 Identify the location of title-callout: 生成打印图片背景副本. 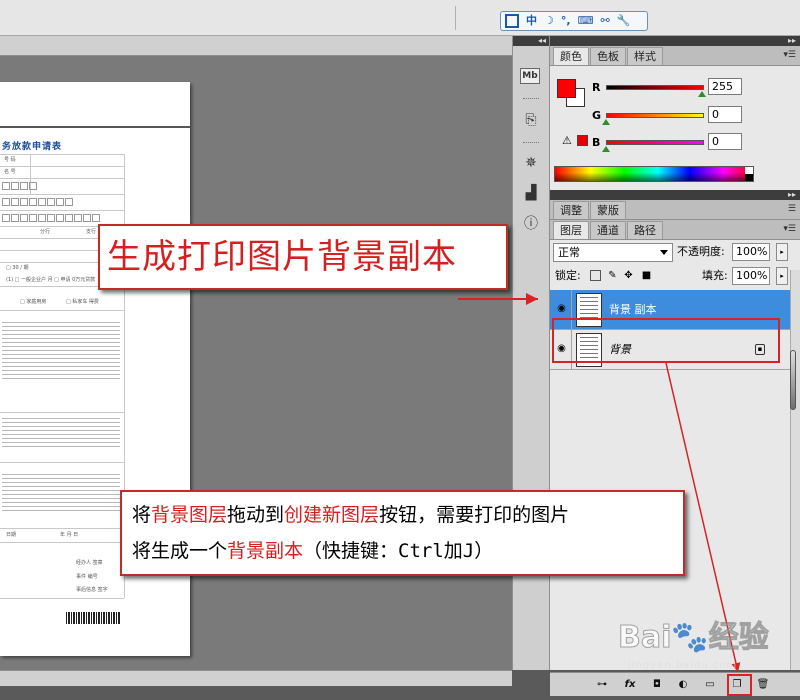
(303, 257).